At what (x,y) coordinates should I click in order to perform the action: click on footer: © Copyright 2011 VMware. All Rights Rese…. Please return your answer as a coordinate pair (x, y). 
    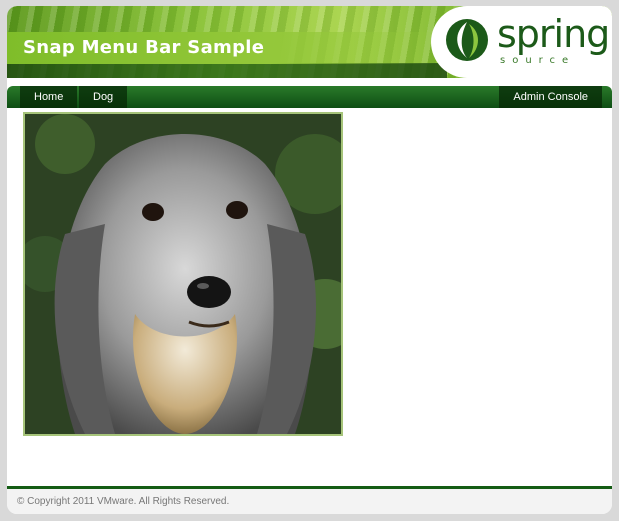
    Looking at the image, I should click on (309, 501).